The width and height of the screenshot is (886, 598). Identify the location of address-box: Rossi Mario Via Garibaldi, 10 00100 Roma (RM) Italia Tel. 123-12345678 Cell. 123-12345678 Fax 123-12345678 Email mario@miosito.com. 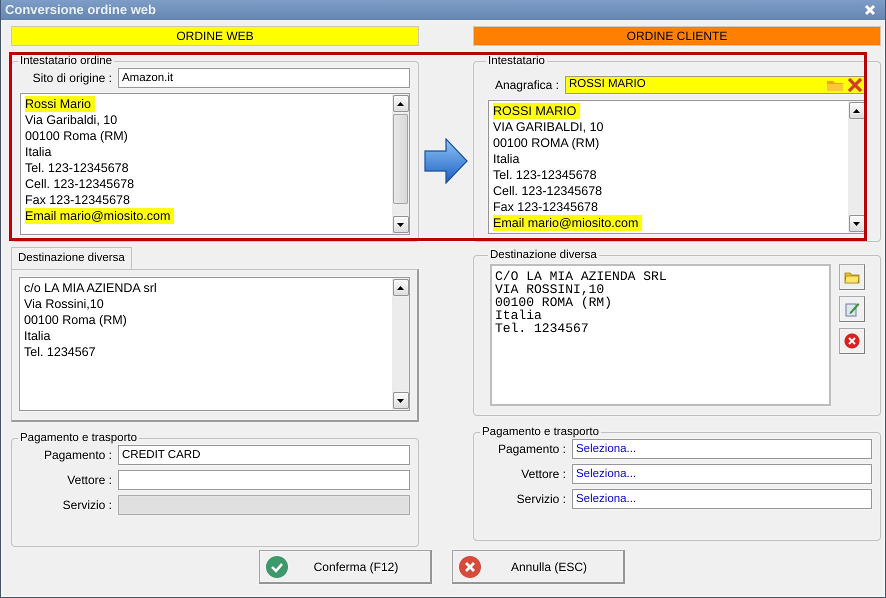
(215, 164).